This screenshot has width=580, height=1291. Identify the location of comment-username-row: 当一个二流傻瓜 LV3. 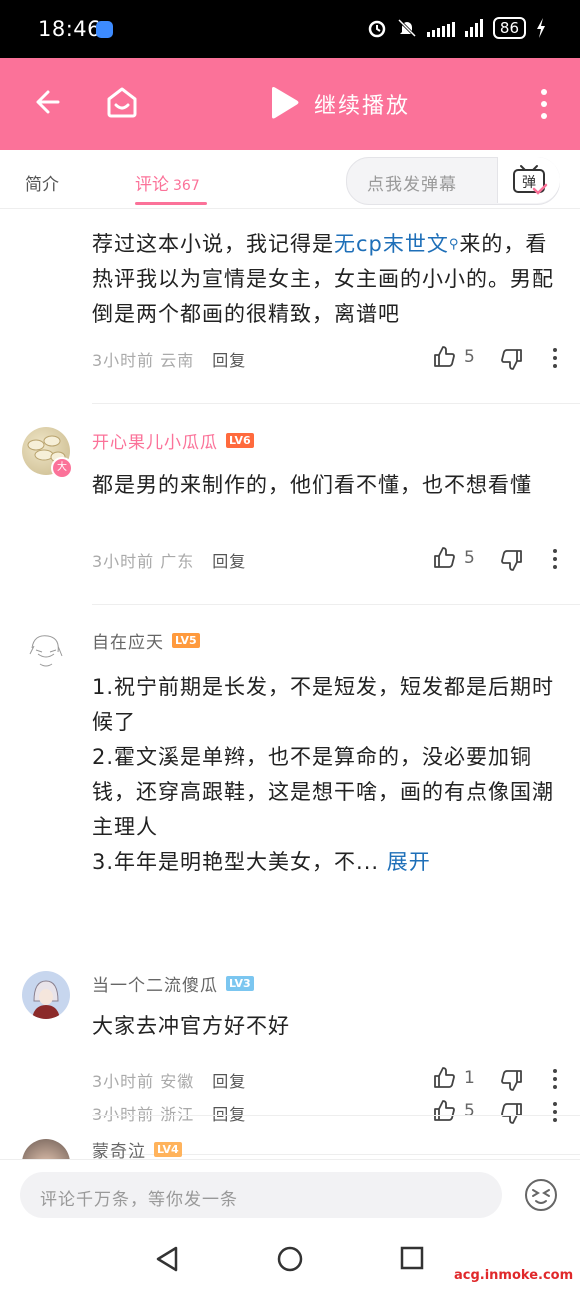
(173, 983).